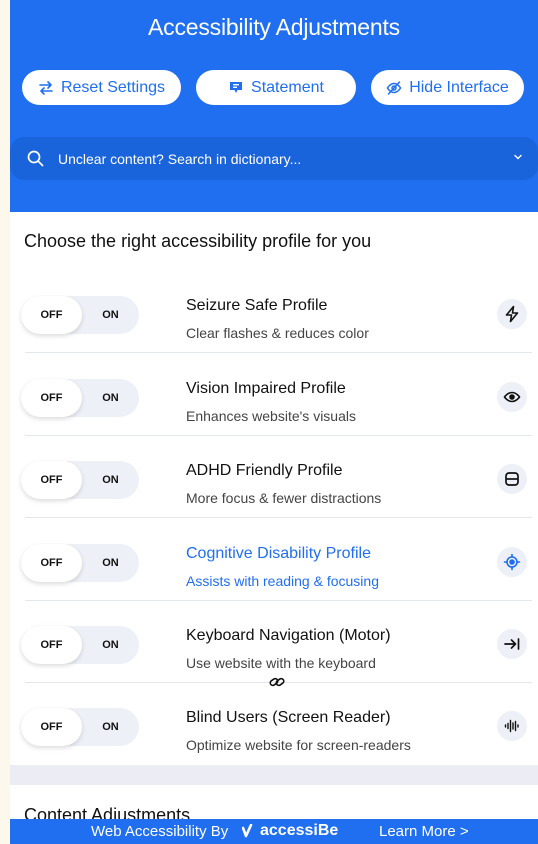 This screenshot has width=538, height=844. I want to click on profile-title: Blind Users (Screen Reader), so click(288, 717).